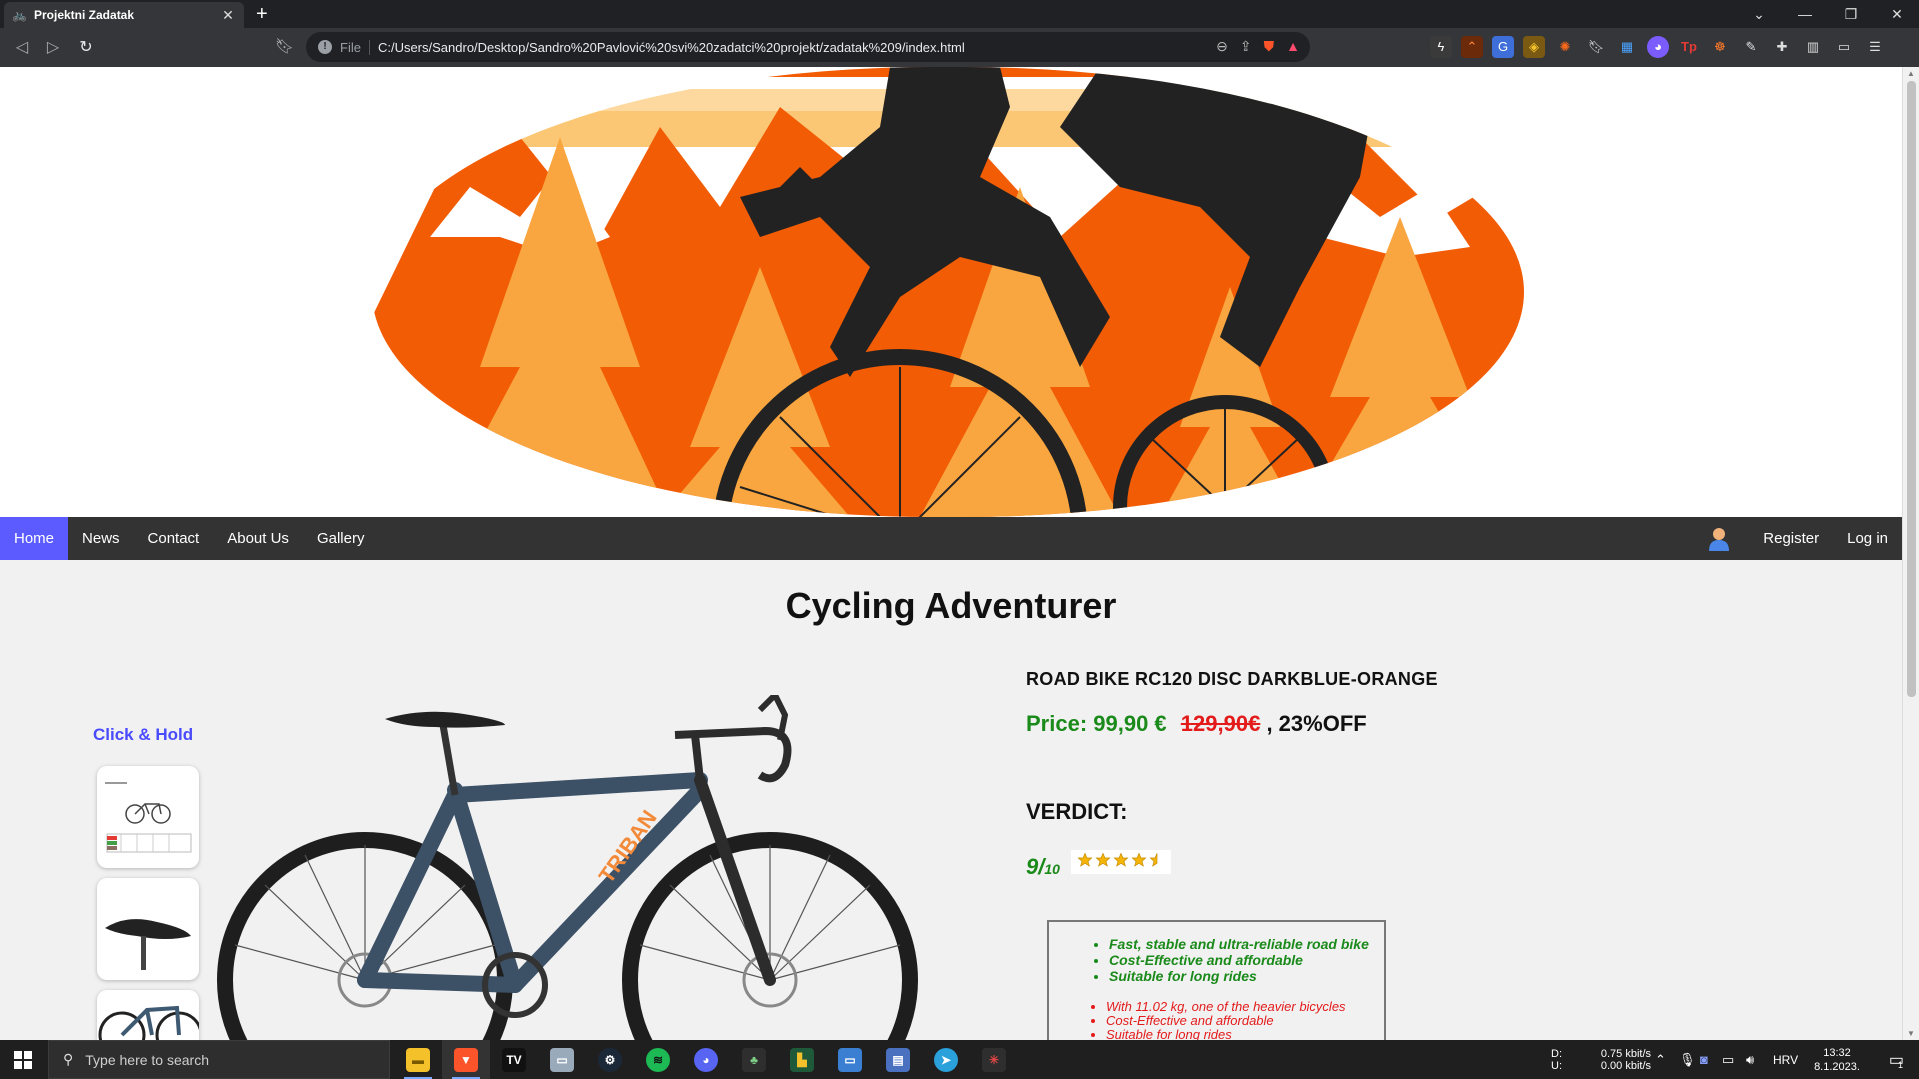 This screenshot has height=1079, width=1919. I want to click on app-icon: ✳, so click(994, 1059).